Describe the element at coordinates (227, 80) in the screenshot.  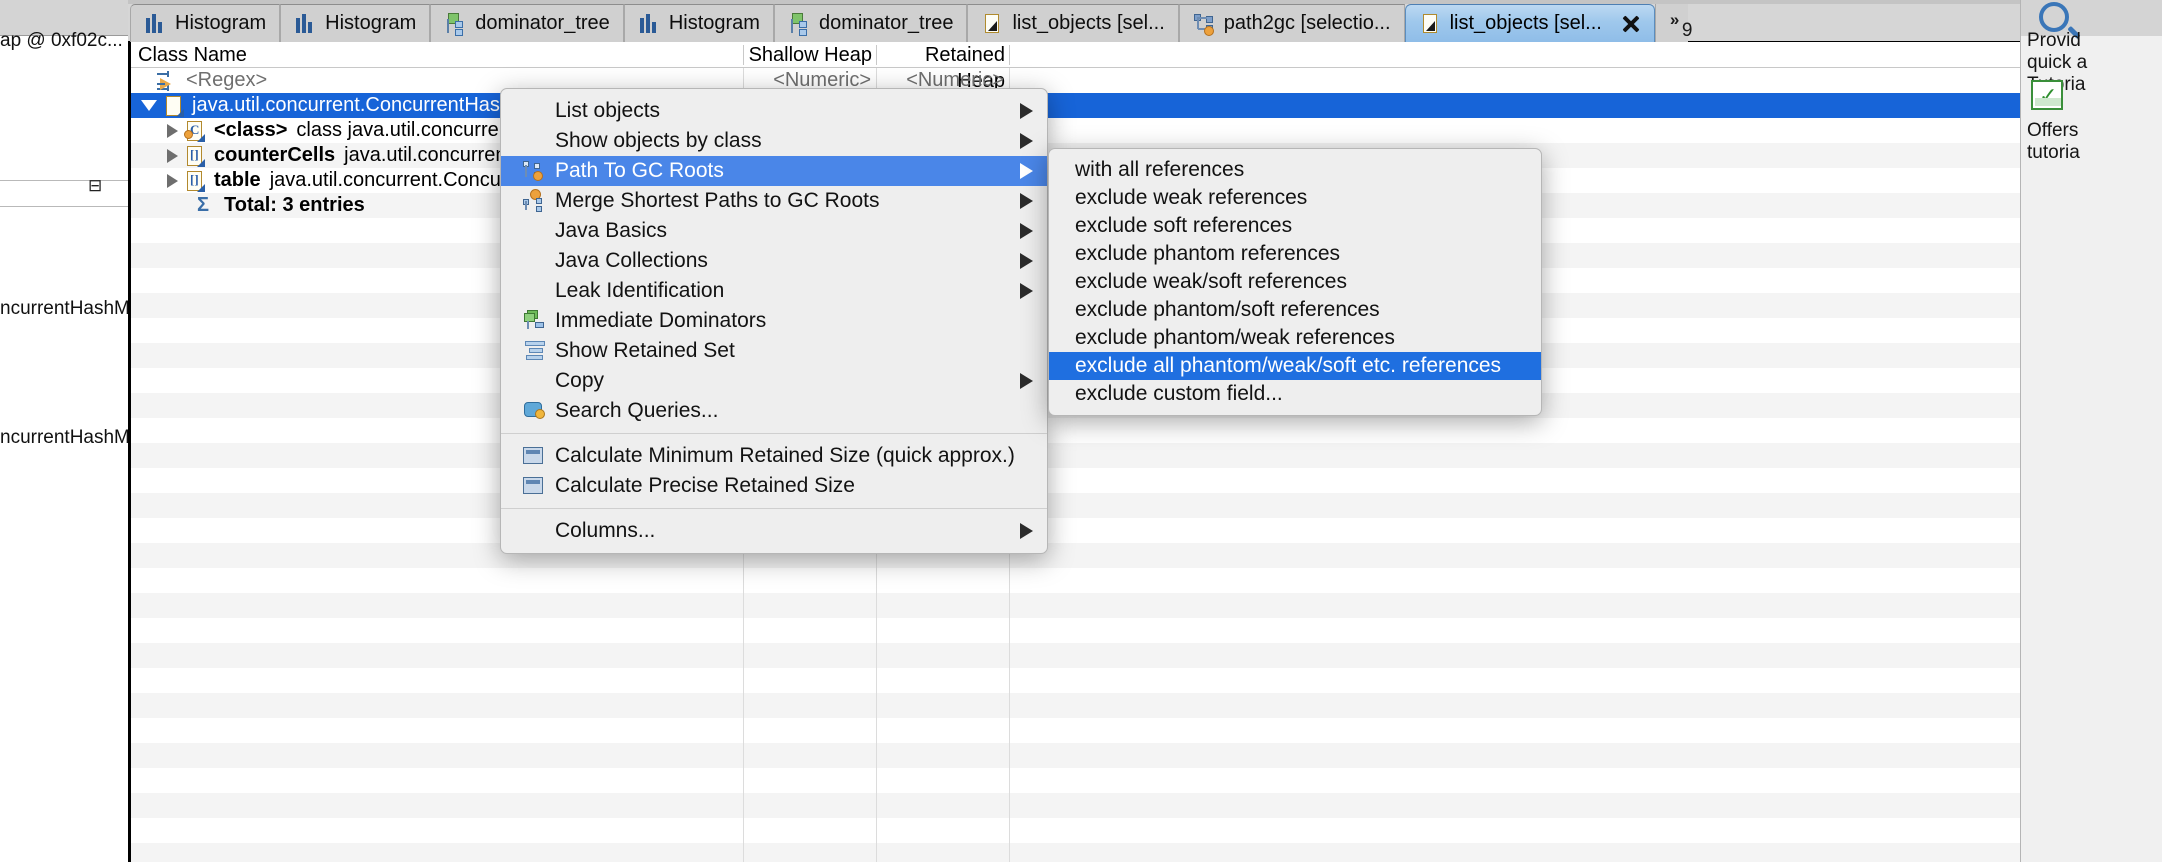
I see `filter-regex-text: <Regex>` at that location.